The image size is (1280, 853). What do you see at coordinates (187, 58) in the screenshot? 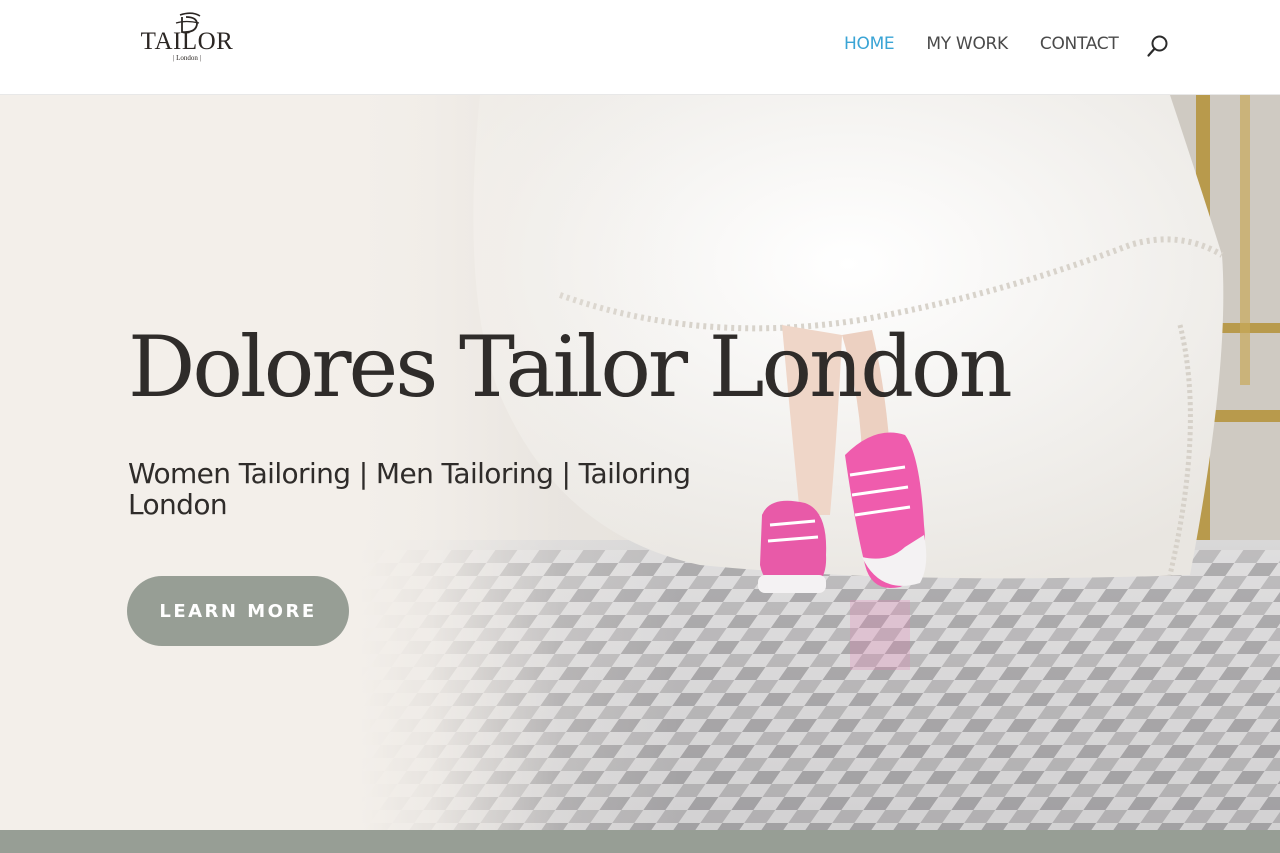
I see `logo-subtitle: | London |` at bounding box center [187, 58].